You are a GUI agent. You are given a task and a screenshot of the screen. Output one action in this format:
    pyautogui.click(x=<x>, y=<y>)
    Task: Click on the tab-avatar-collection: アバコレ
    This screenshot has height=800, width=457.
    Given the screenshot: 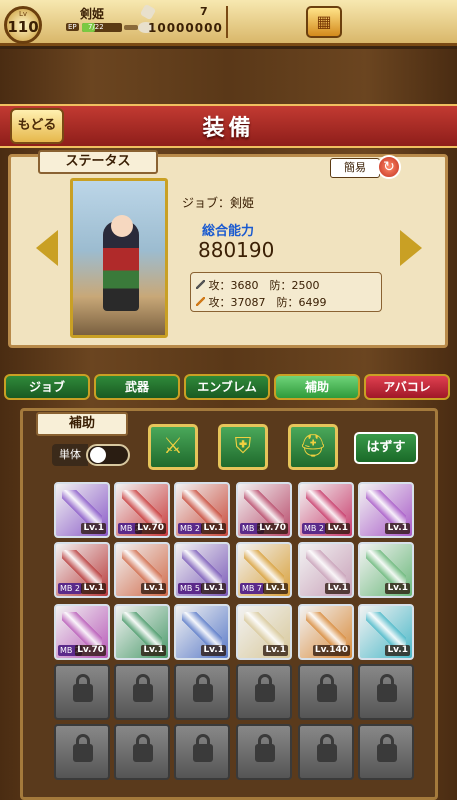 What is the action you would take?
    pyautogui.click(x=407, y=387)
    